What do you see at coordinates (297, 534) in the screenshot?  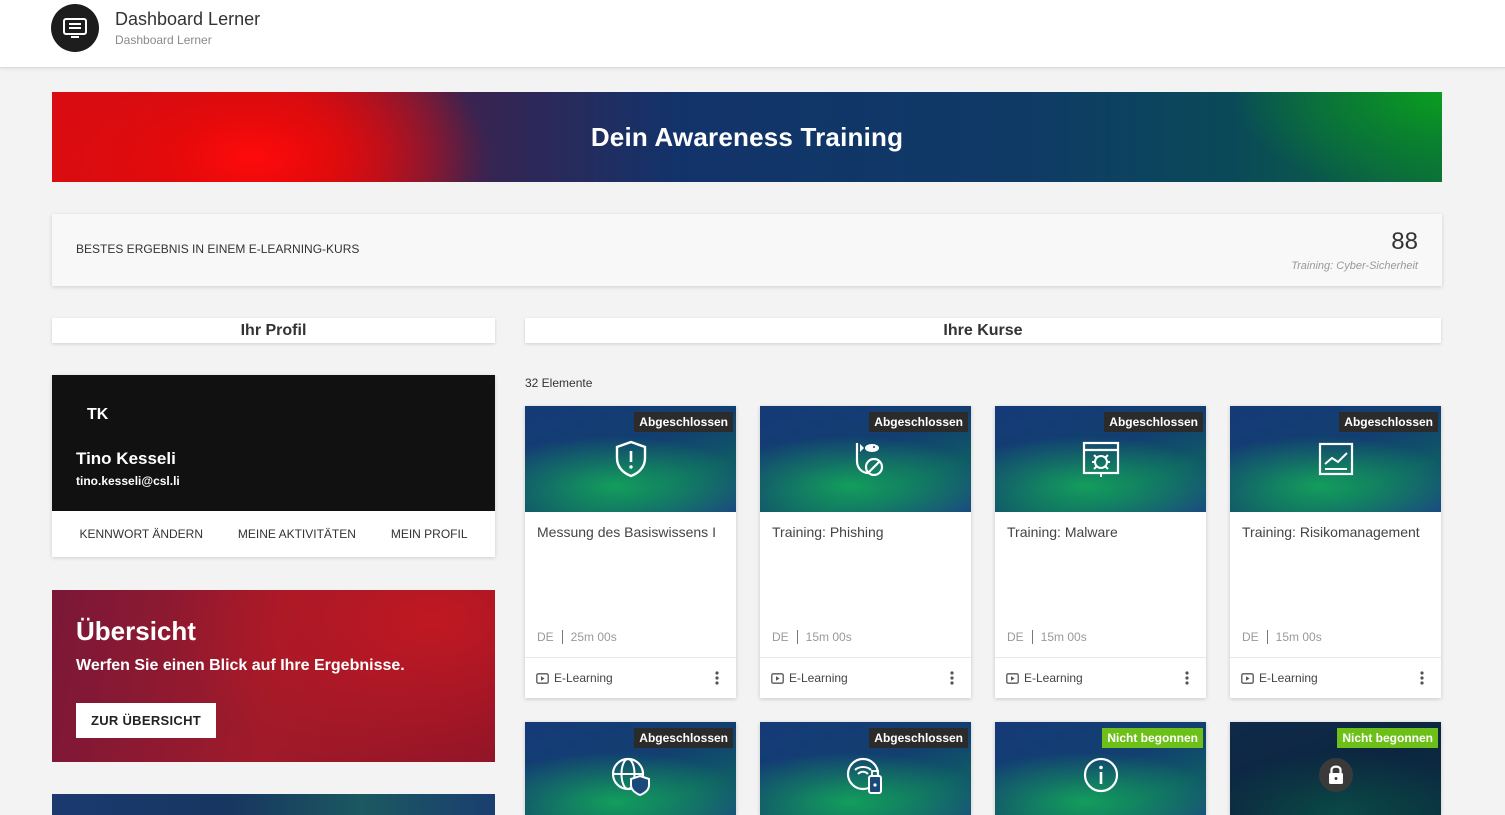 I see `my-activities-link: MEINE AKTIVITÄTEN` at bounding box center [297, 534].